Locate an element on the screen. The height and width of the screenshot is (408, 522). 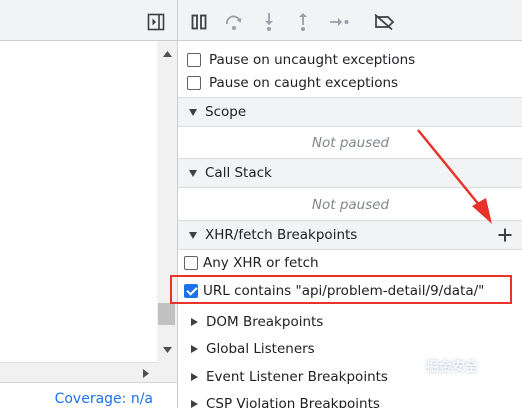
annotation-arrow is located at coordinates (454, 176).